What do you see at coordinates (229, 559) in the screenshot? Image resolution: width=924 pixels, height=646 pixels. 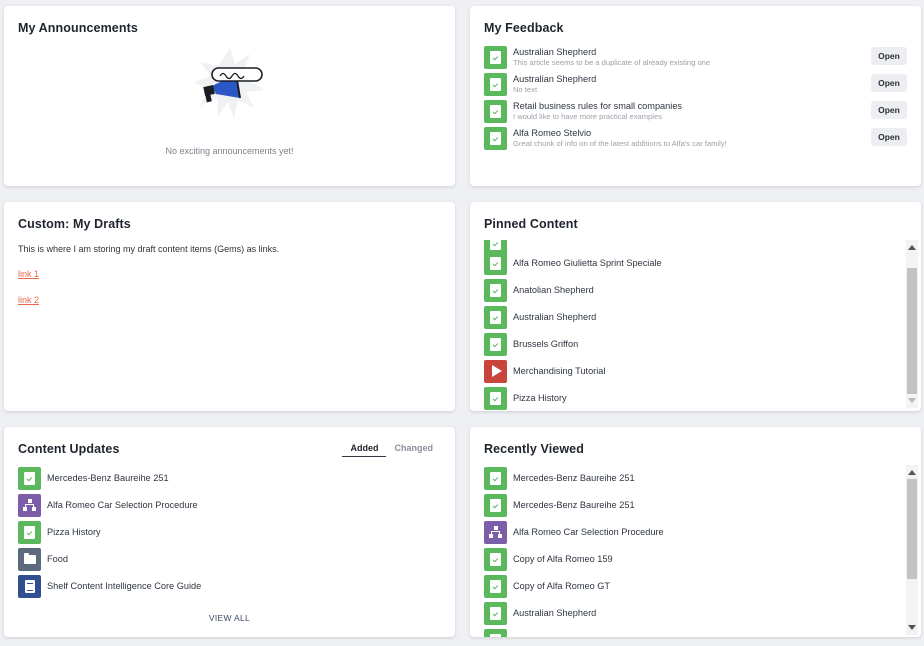 I see `list-item: Food` at bounding box center [229, 559].